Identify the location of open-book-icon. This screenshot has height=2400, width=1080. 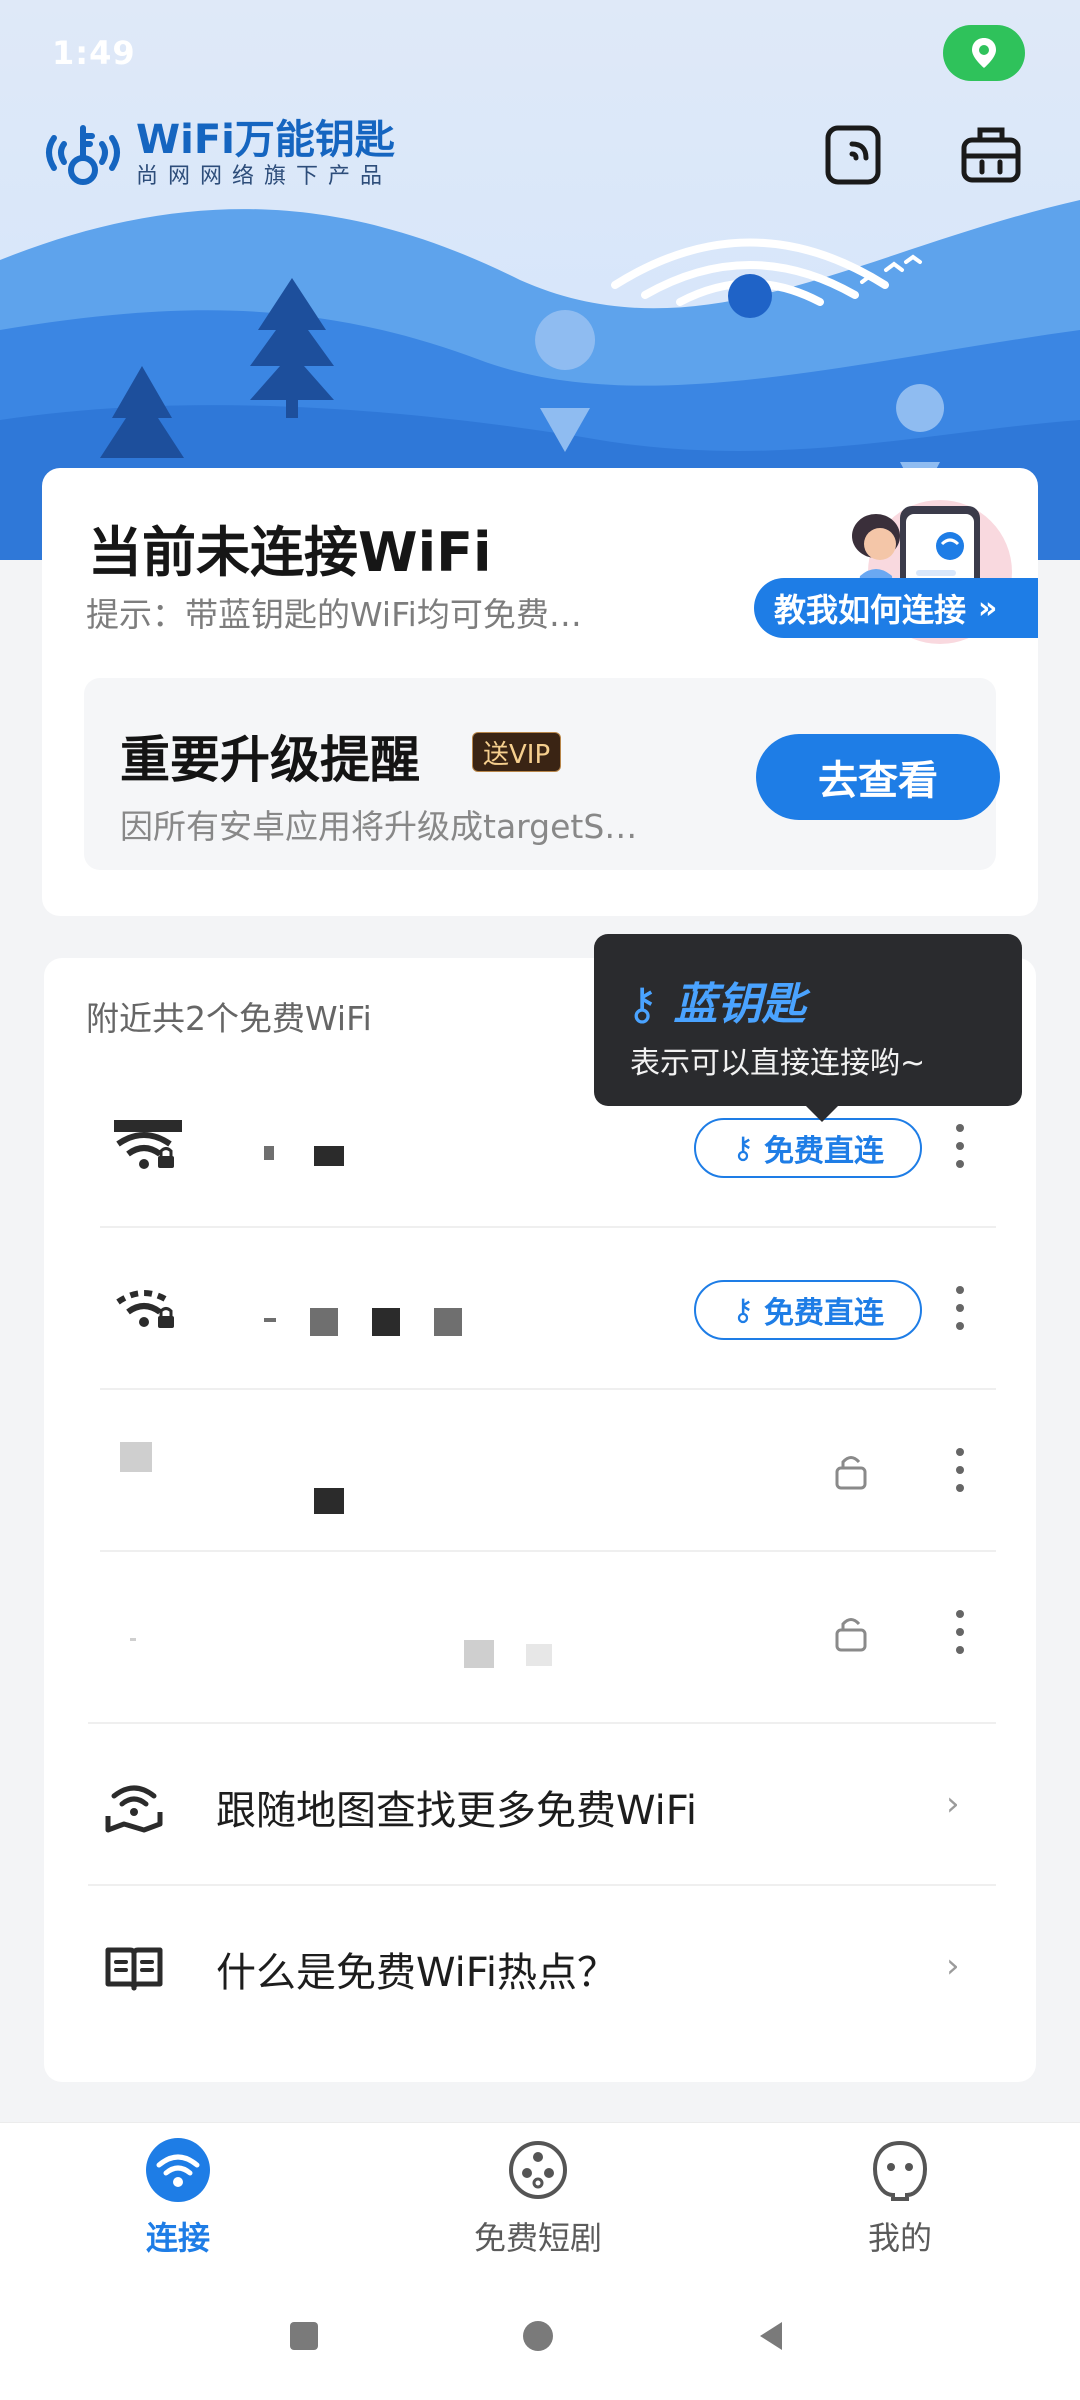
(134, 1969).